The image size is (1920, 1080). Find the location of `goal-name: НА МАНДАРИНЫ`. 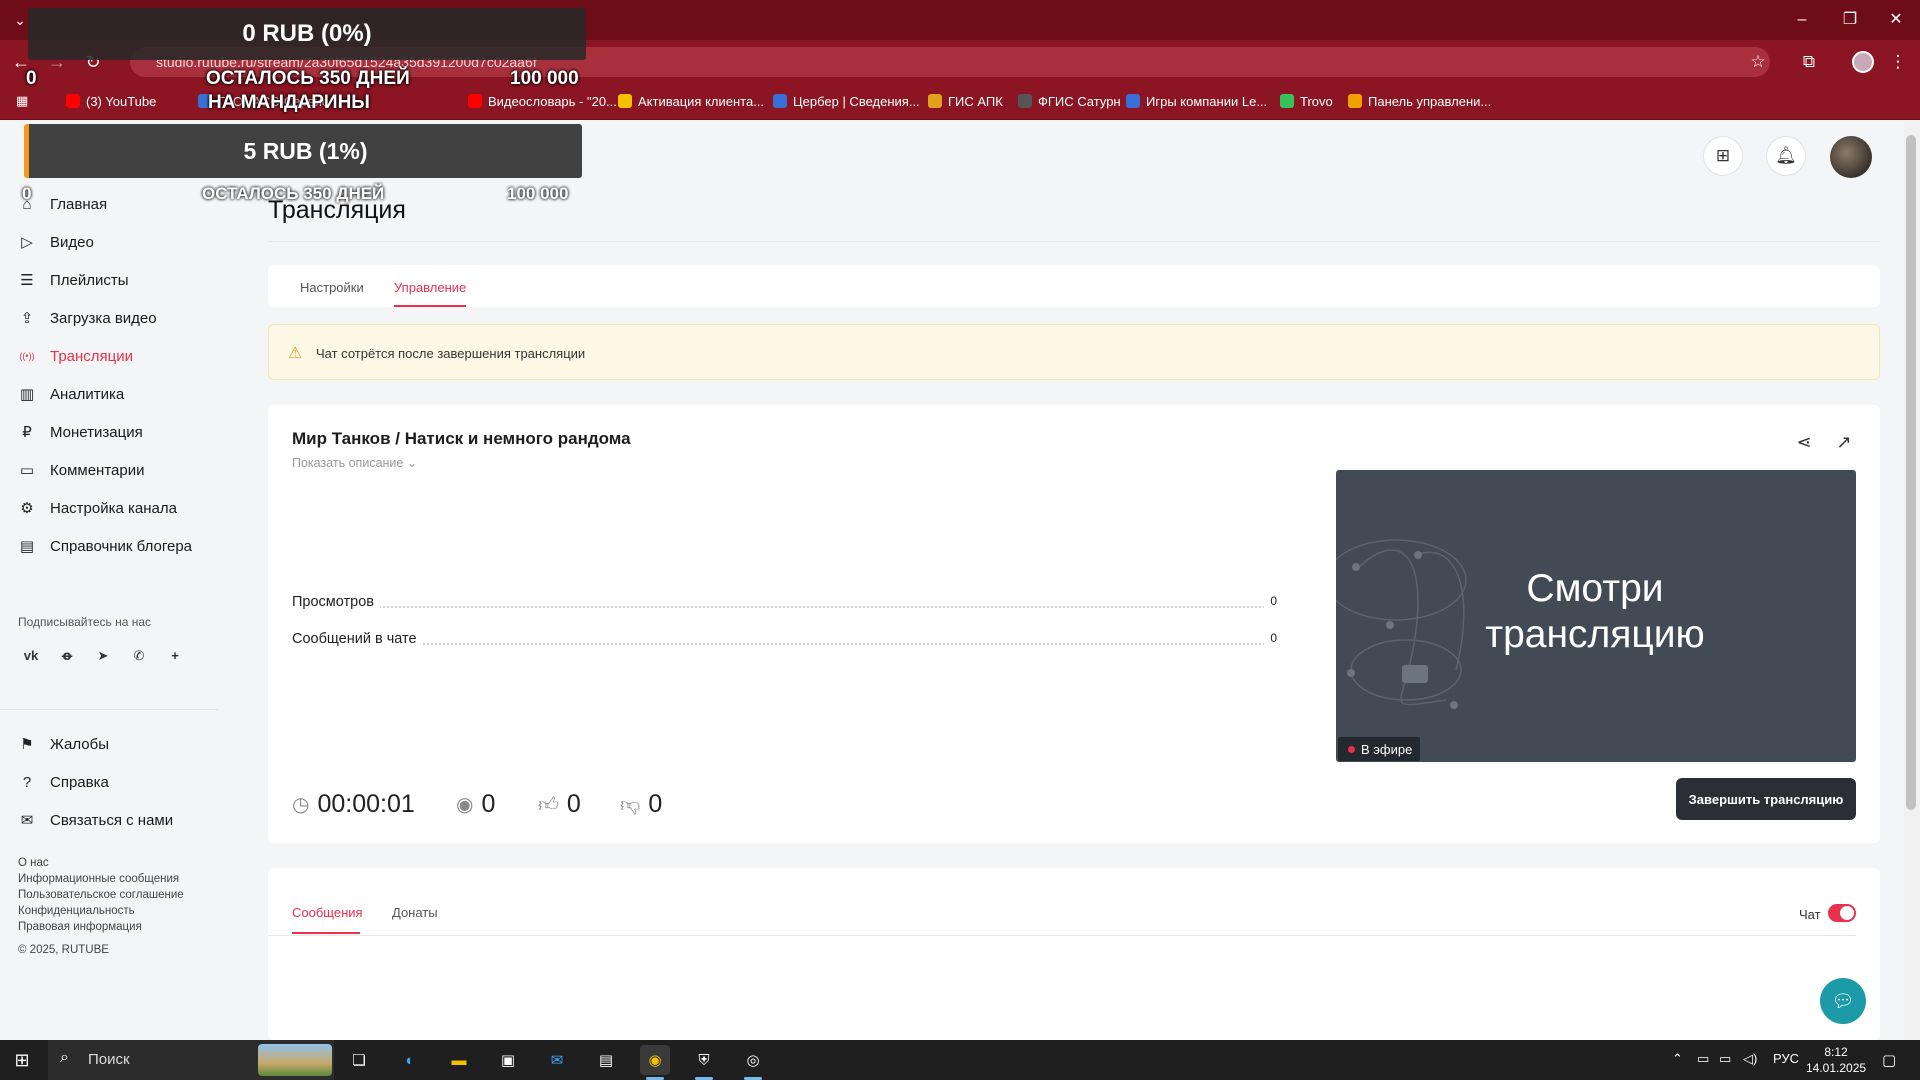

goal-name: НА МАНДАРИНЫ is located at coordinates (289, 102).